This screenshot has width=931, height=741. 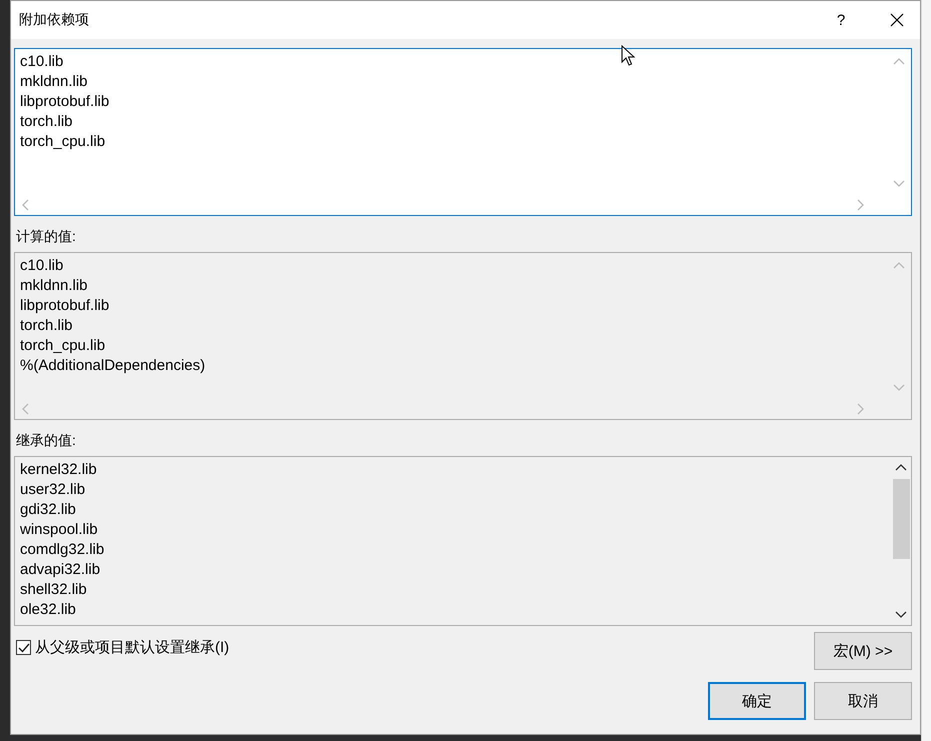 I want to click on ok-button: 确定, so click(x=757, y=701).